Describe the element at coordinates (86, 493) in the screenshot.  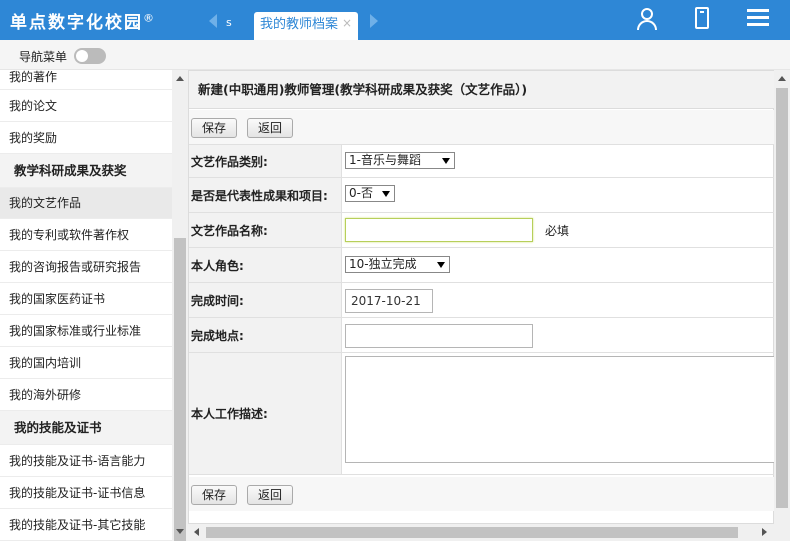
I see `sidebar-item: 我的技能及证书-证书信息` at that location.